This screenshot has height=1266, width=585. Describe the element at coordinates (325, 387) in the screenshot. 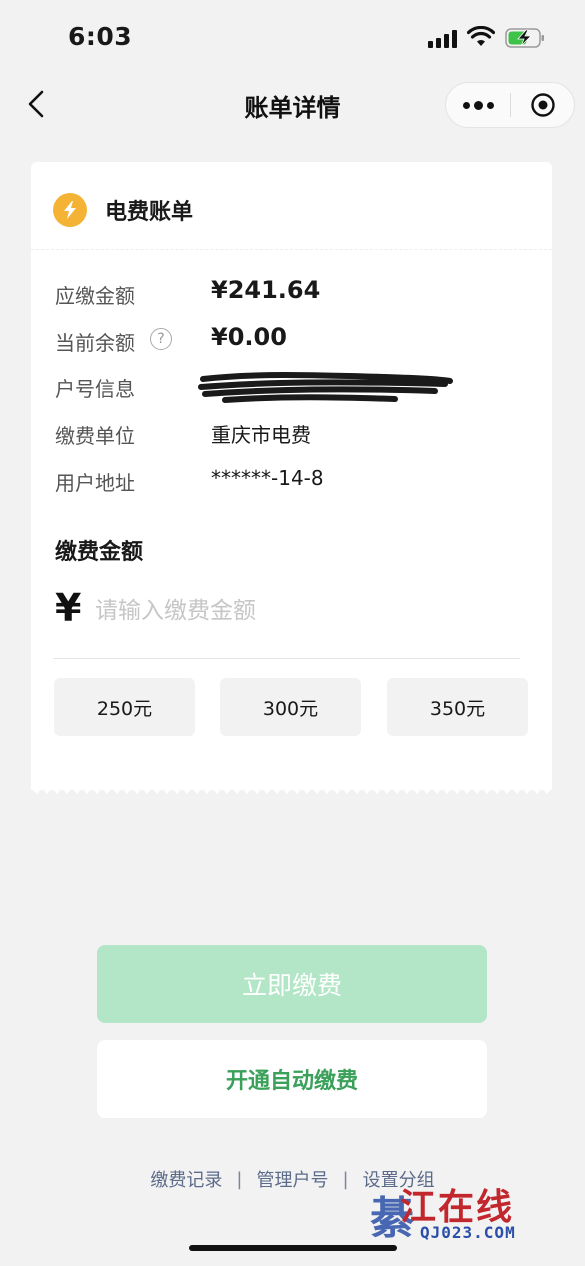

I see `redaction-scribble` at that location.